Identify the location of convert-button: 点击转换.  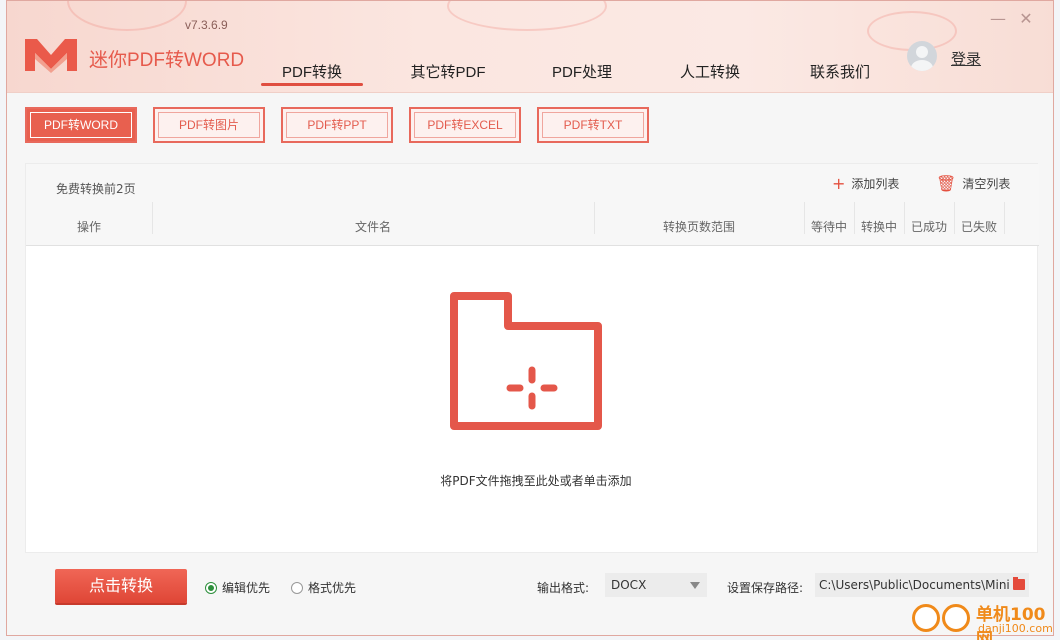
(121, 586).